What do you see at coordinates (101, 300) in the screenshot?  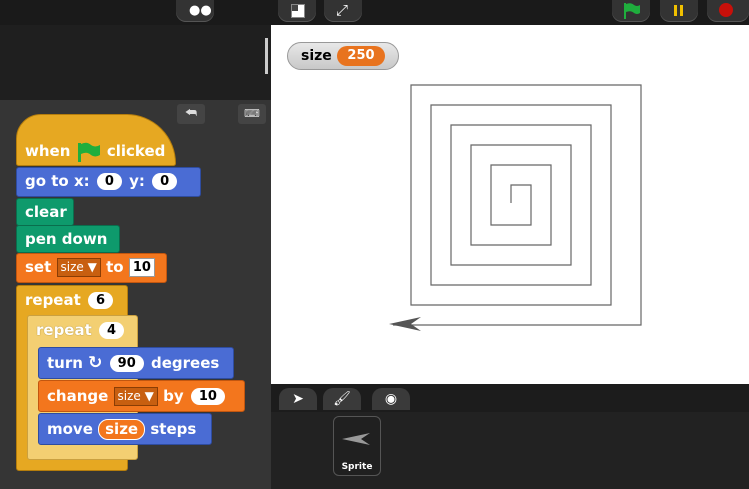 I see `repeat-outer-count-input: 6` at bounding box center [101, 300].